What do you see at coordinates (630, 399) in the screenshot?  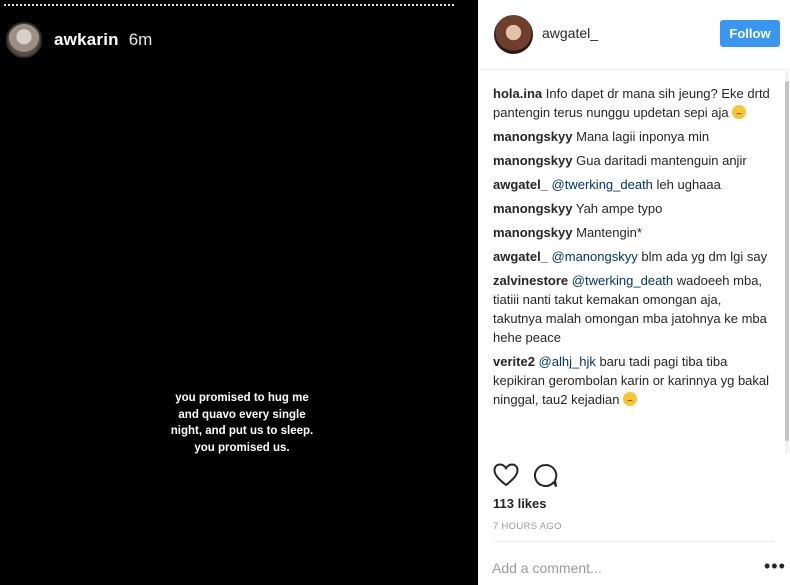 I see `worried-face-emoji-icon` at bounding box center [630, 399].